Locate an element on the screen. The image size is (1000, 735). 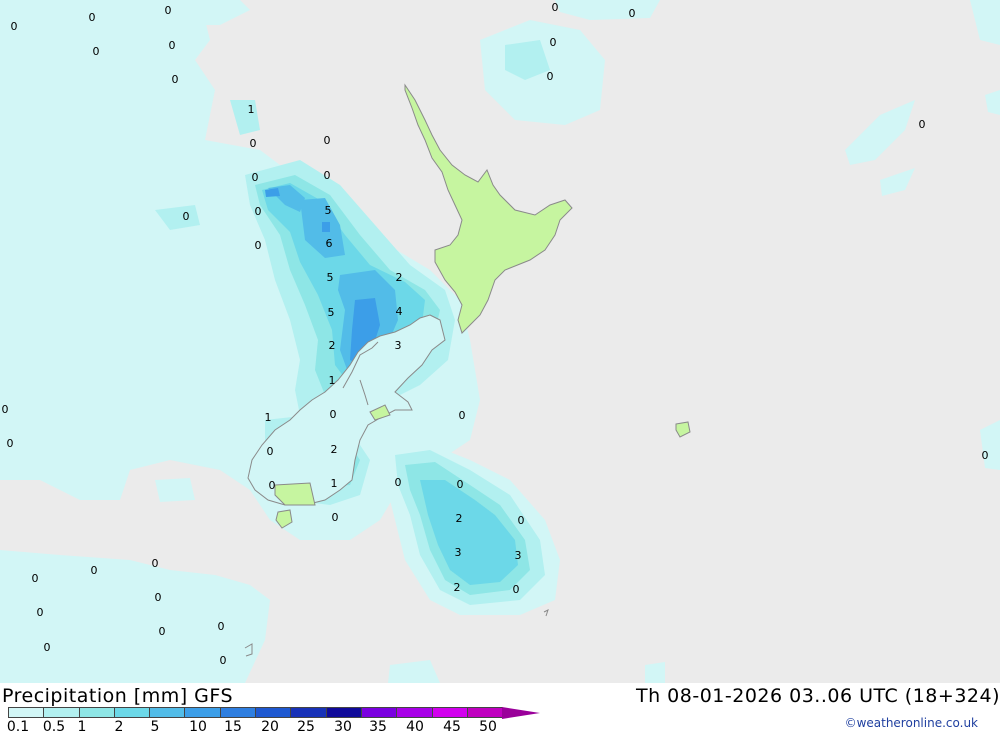
precip-value-label: 4 is located at coordinates (399, 311).